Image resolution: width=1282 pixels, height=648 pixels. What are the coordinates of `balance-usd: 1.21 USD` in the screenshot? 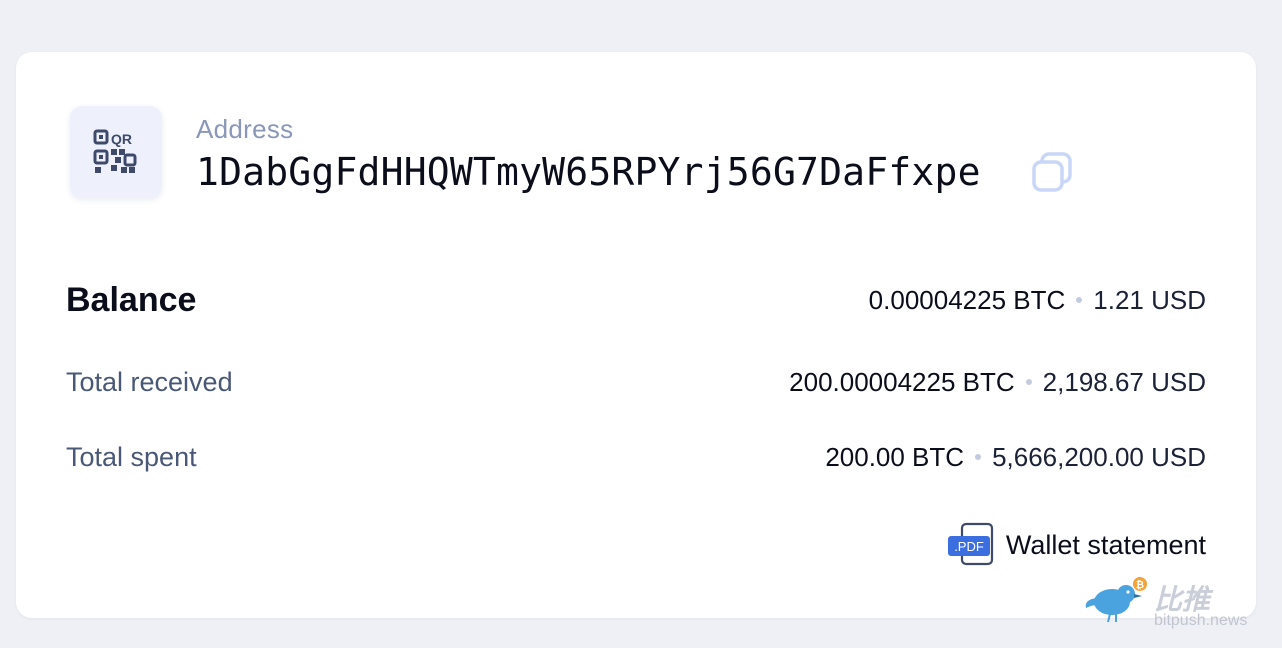 It's located at (1149, 299).